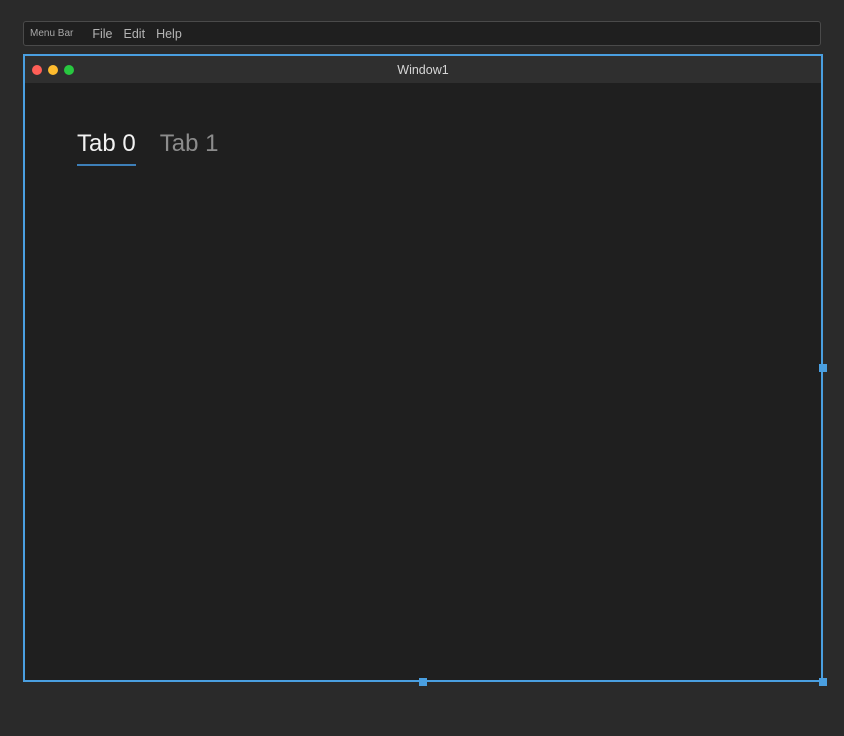  I want to click on menu-item-file: File, so click(102, 34).